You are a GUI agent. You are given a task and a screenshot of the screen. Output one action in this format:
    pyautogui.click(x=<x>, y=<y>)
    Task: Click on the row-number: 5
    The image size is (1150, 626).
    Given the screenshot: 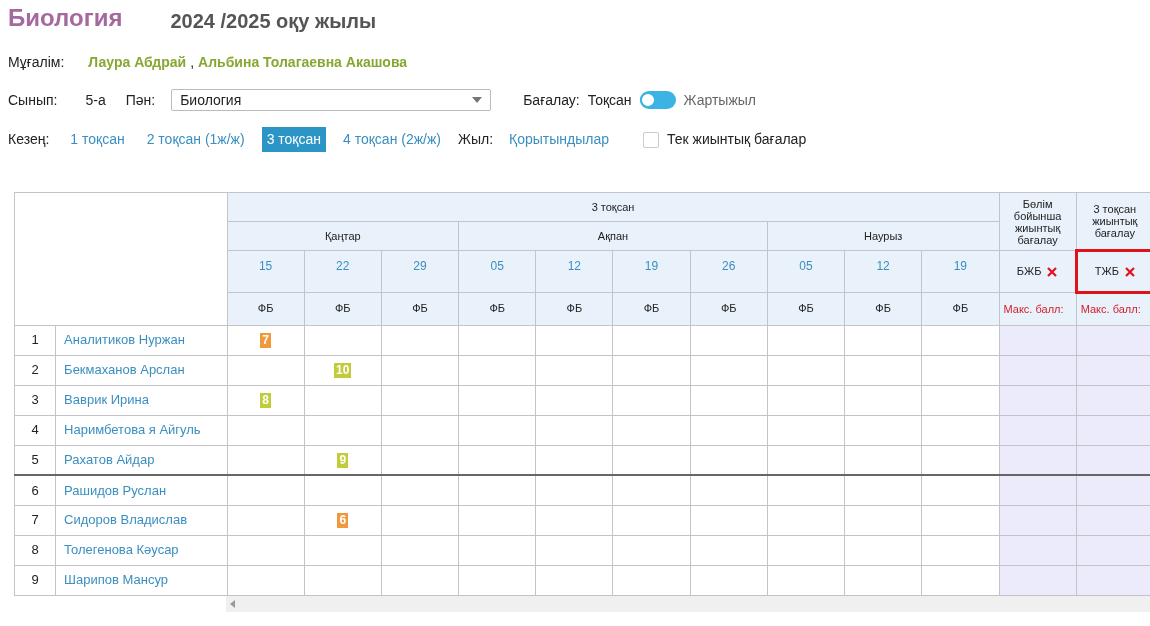 What is the action you would take?
    pyautogui.click(x=35, y=460)
    